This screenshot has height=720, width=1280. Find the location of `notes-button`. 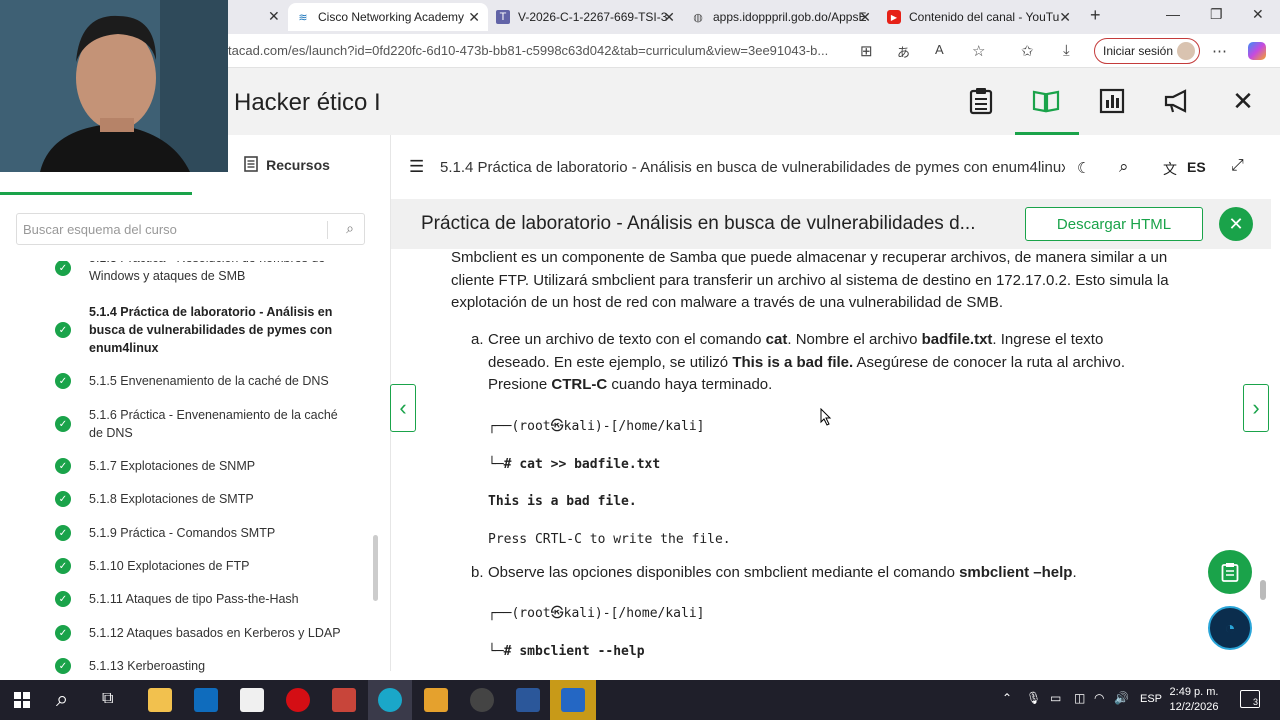

notes-button is located at coordinates (1230, 572).